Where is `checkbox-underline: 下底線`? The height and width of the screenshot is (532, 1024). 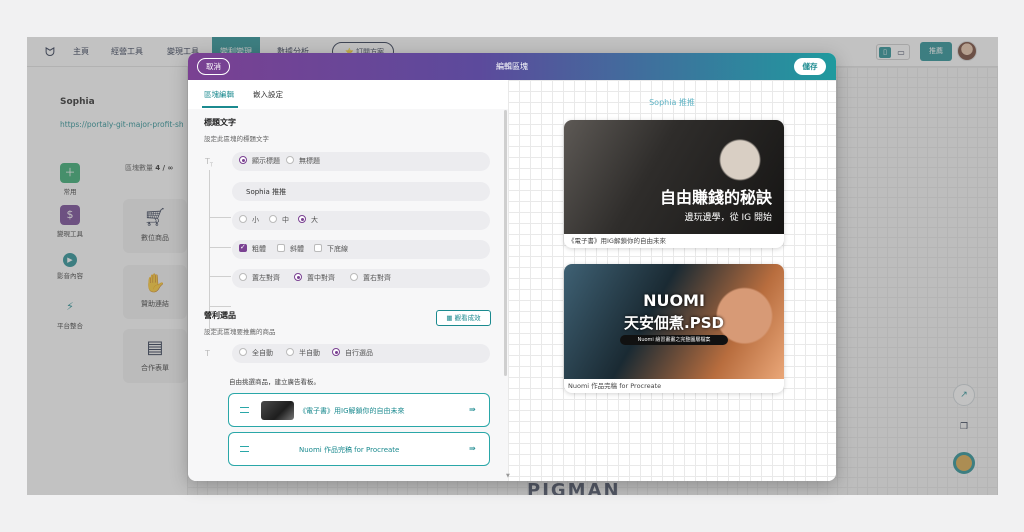 checkbox-underline: 下底線 is located at coordinates (331, 249).